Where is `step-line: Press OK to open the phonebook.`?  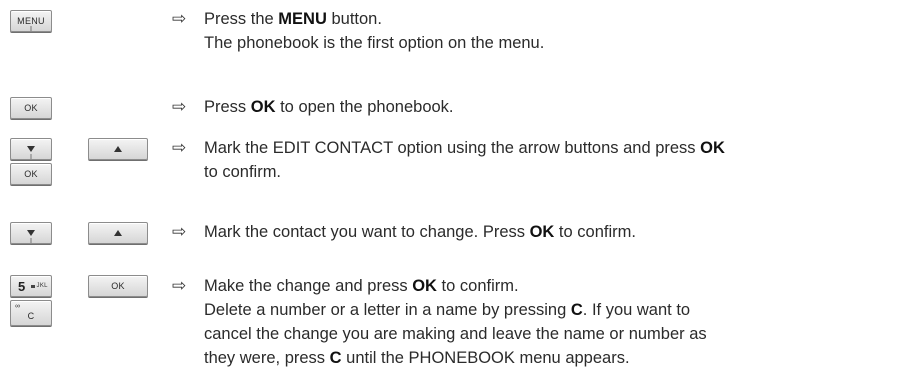
step-line: Press OK to open the phonebook. is located at coordinates (329, 107).